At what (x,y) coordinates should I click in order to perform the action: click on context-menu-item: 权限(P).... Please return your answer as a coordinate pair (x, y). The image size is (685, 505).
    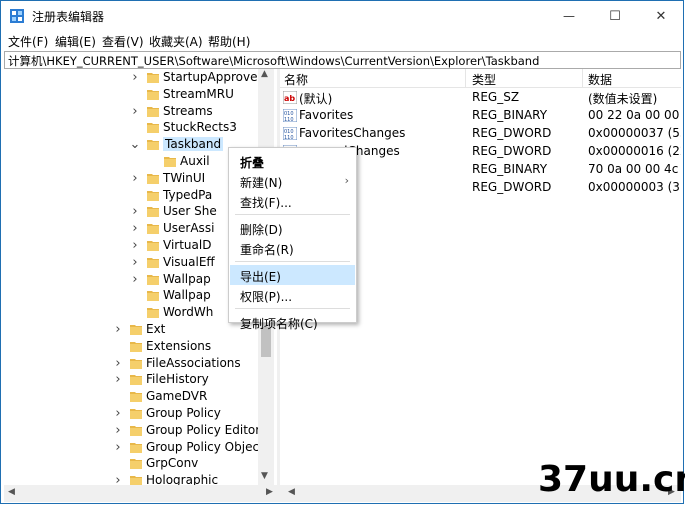
    Looking at the image, I should click on (292, 295).